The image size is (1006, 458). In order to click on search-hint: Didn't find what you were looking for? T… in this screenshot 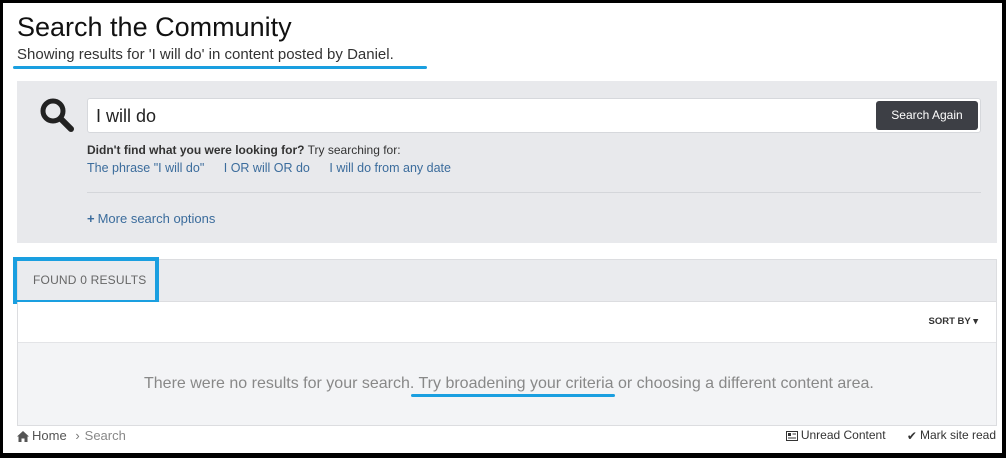, I will do `click(244, 150)`.